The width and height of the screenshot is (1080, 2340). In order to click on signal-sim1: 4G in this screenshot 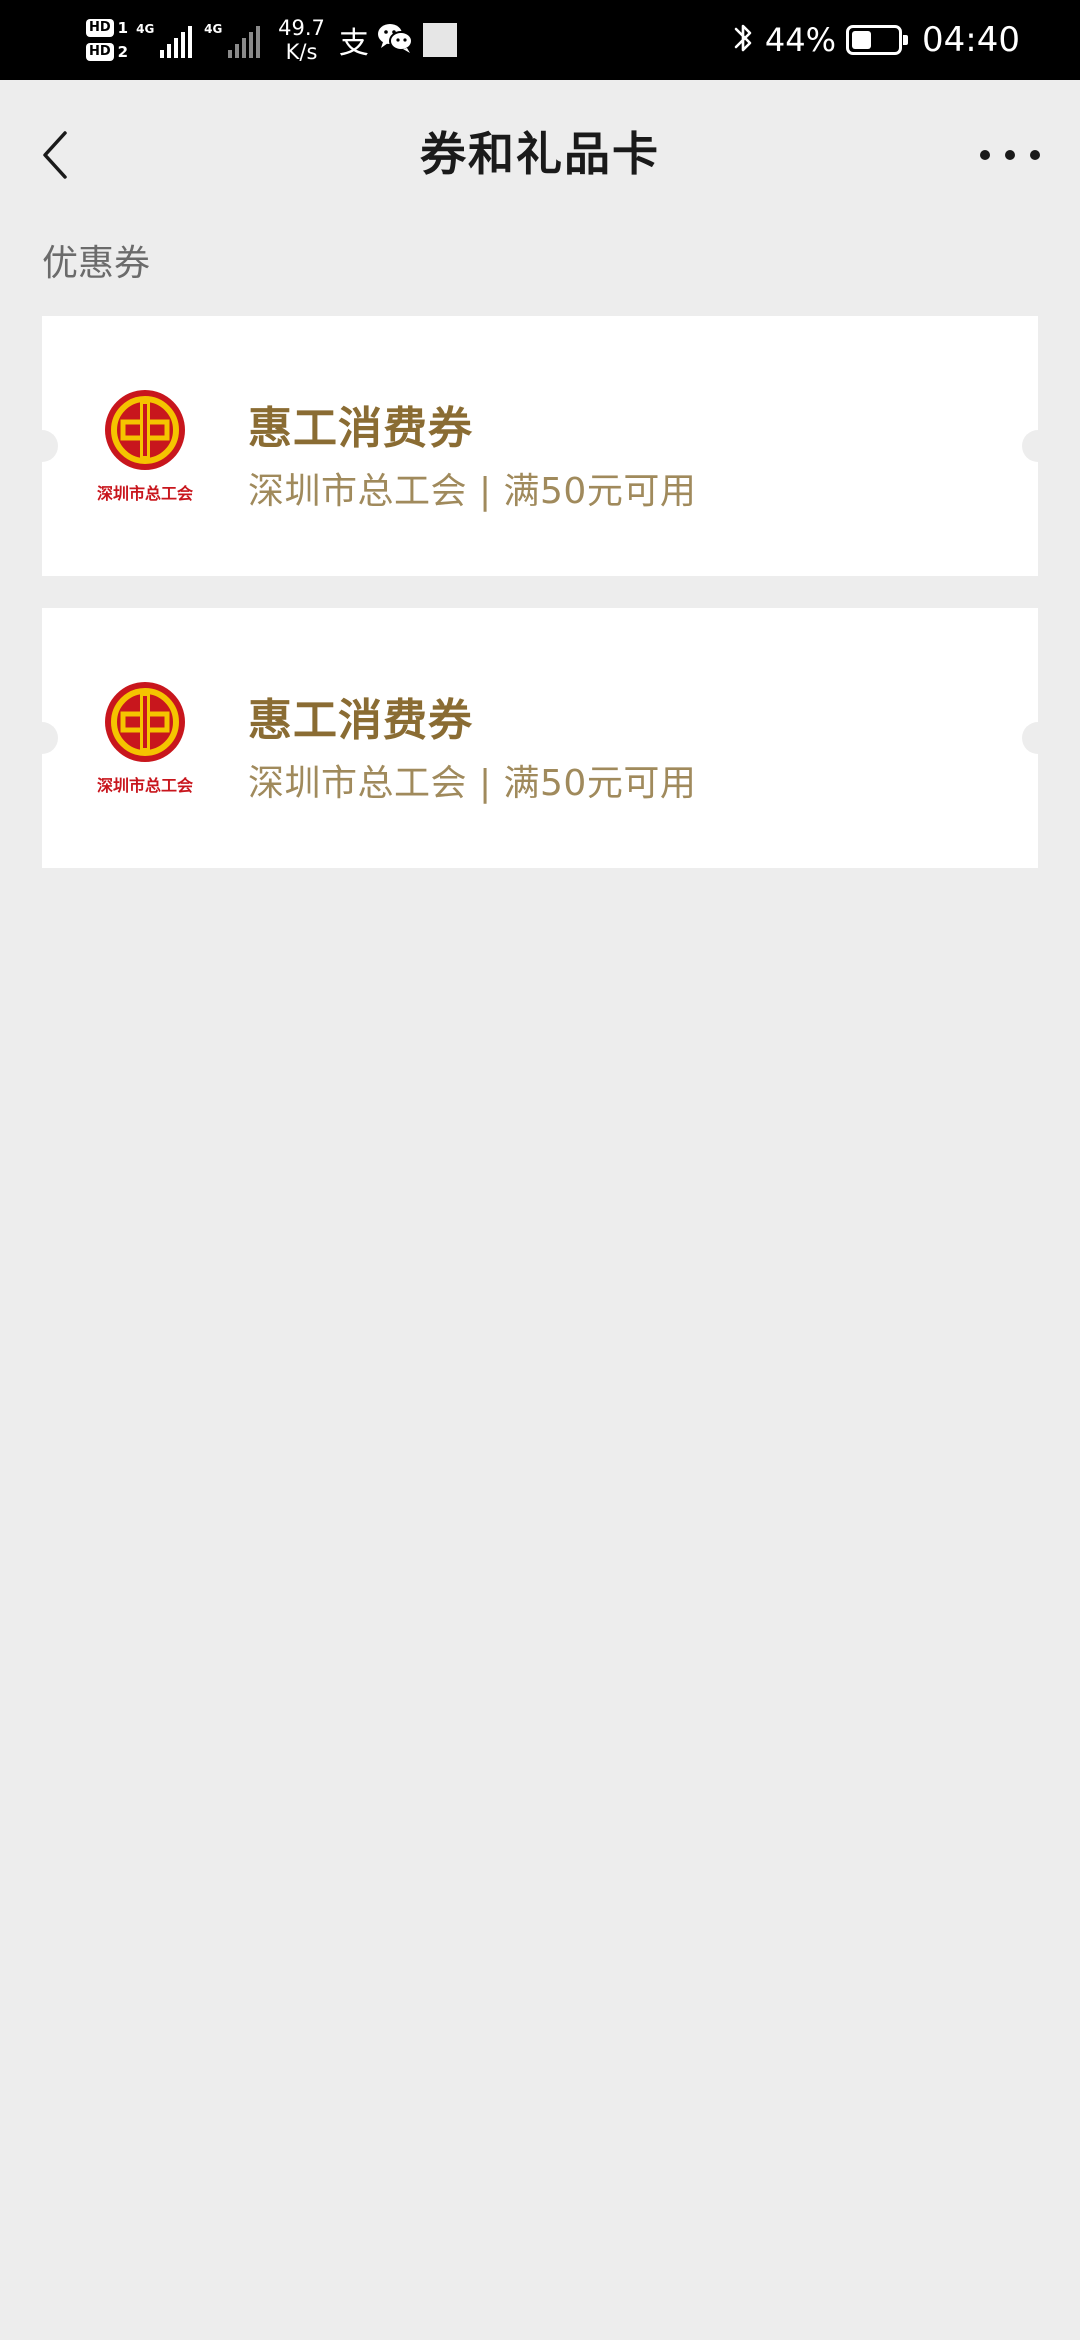, I will do `click(164, 40)`.